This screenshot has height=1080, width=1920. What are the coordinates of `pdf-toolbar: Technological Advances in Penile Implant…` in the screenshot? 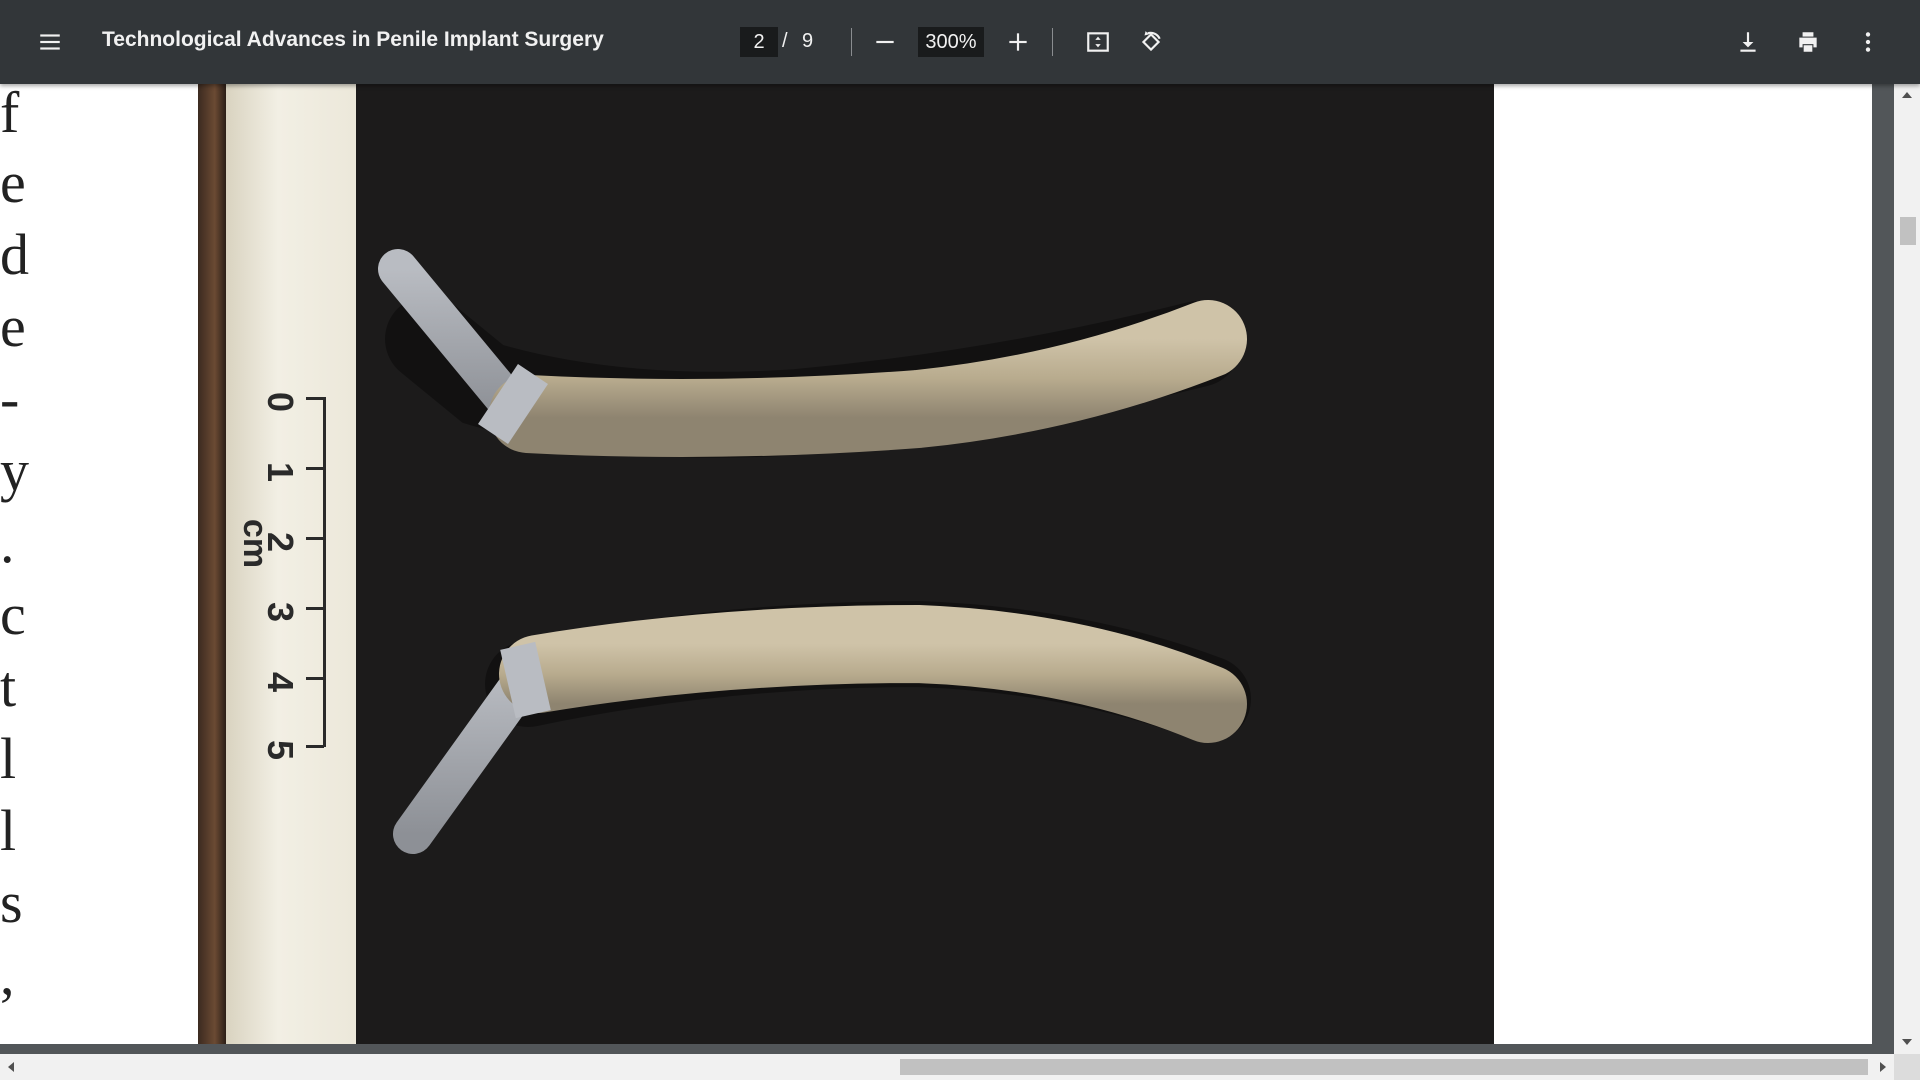 It's located at (960, 42).